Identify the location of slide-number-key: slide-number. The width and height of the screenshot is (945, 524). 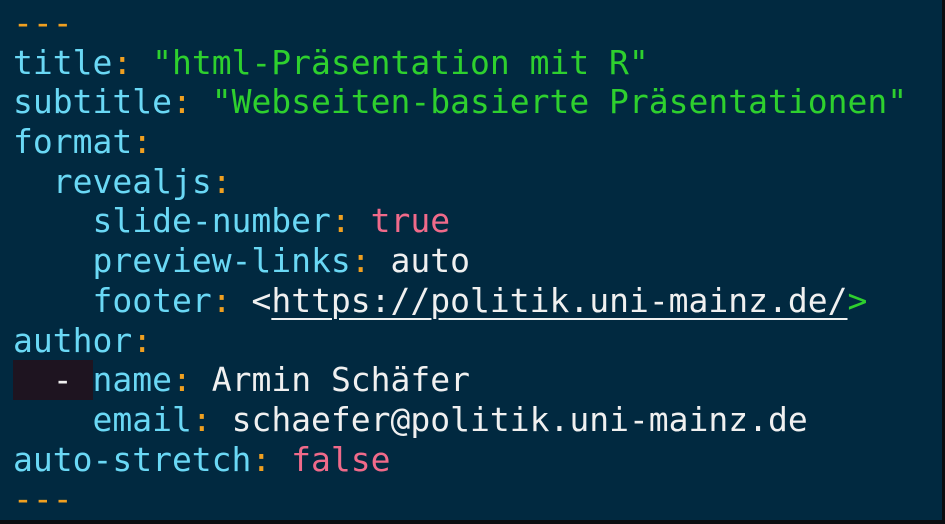
(211, 221).